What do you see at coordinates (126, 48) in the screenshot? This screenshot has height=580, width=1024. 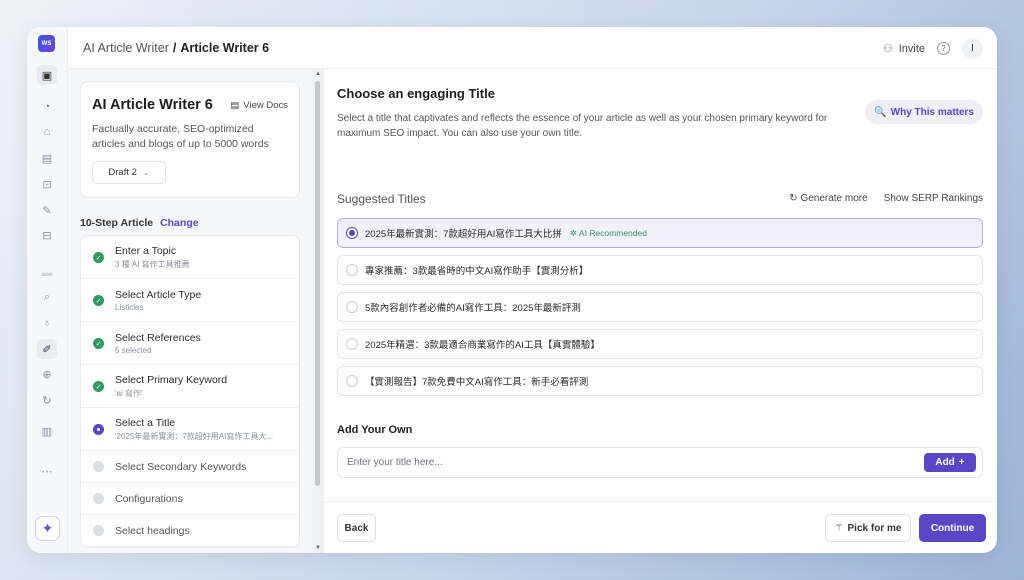 I see `breadcrumb-parent: AI Article Writer` at bounding box center [126, 48].